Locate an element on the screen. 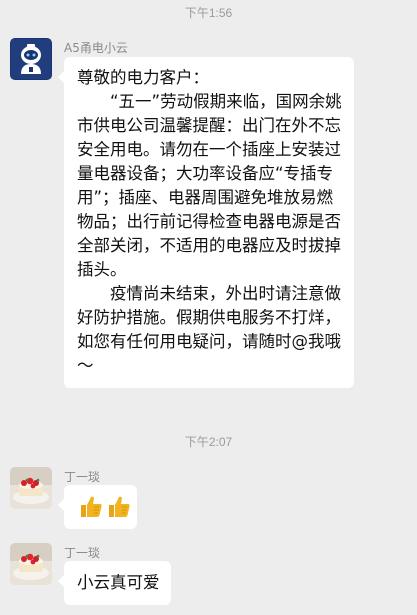 The image size is (417, 615). message-bubble: 小云真可爱 is located at coordinates (114, 583).